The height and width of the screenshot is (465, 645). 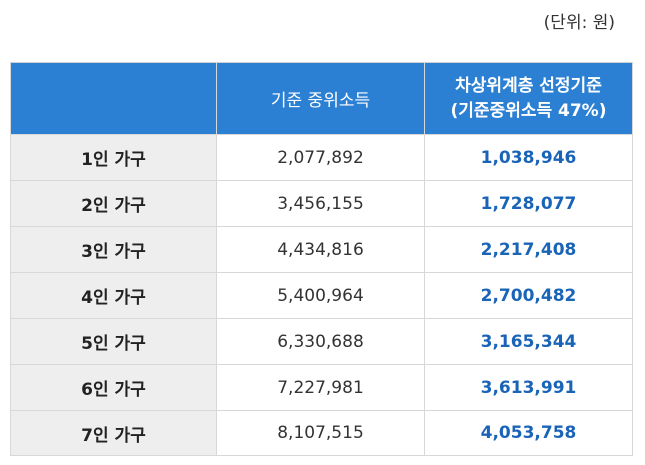 What do you see at coordinates (528, 341) in the screenshot?
I see `threshold-value: 3,165,344` at bounding box center [528, 341].